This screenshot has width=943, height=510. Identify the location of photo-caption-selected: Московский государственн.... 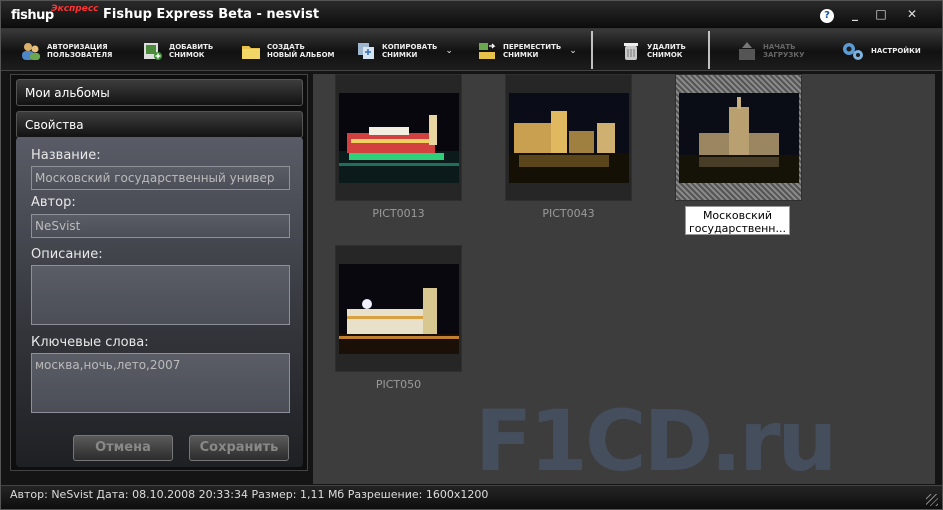
(737, 220).